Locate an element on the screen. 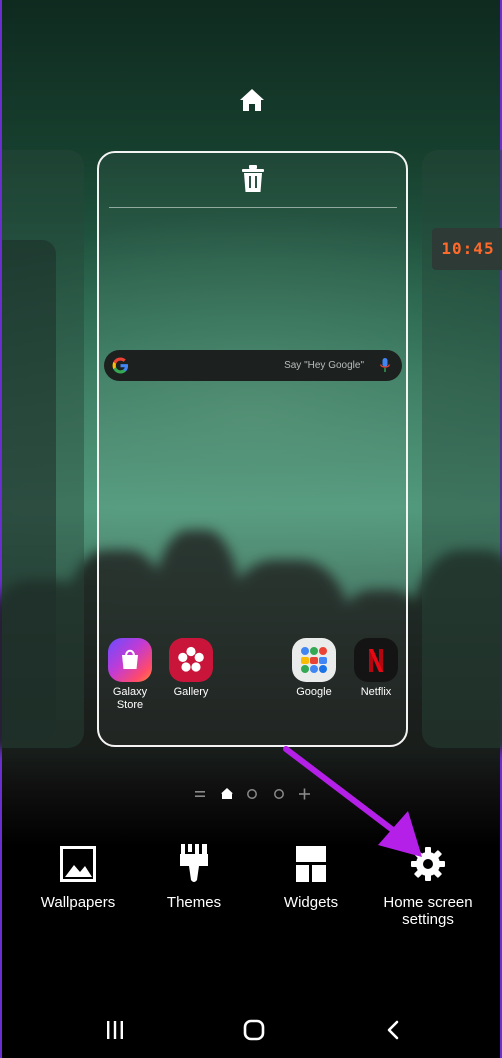 The height and width of the screenshot is (1058, 502). page-list-icon is located at coordinates (200, 794).